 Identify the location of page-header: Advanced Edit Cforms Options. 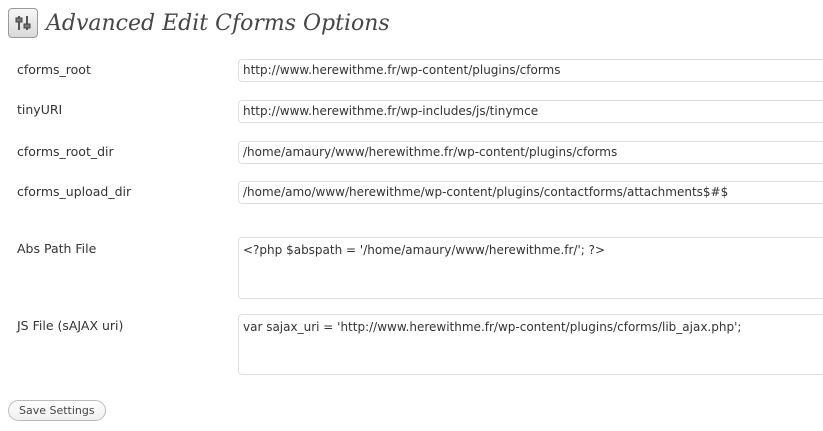
(199, 23).